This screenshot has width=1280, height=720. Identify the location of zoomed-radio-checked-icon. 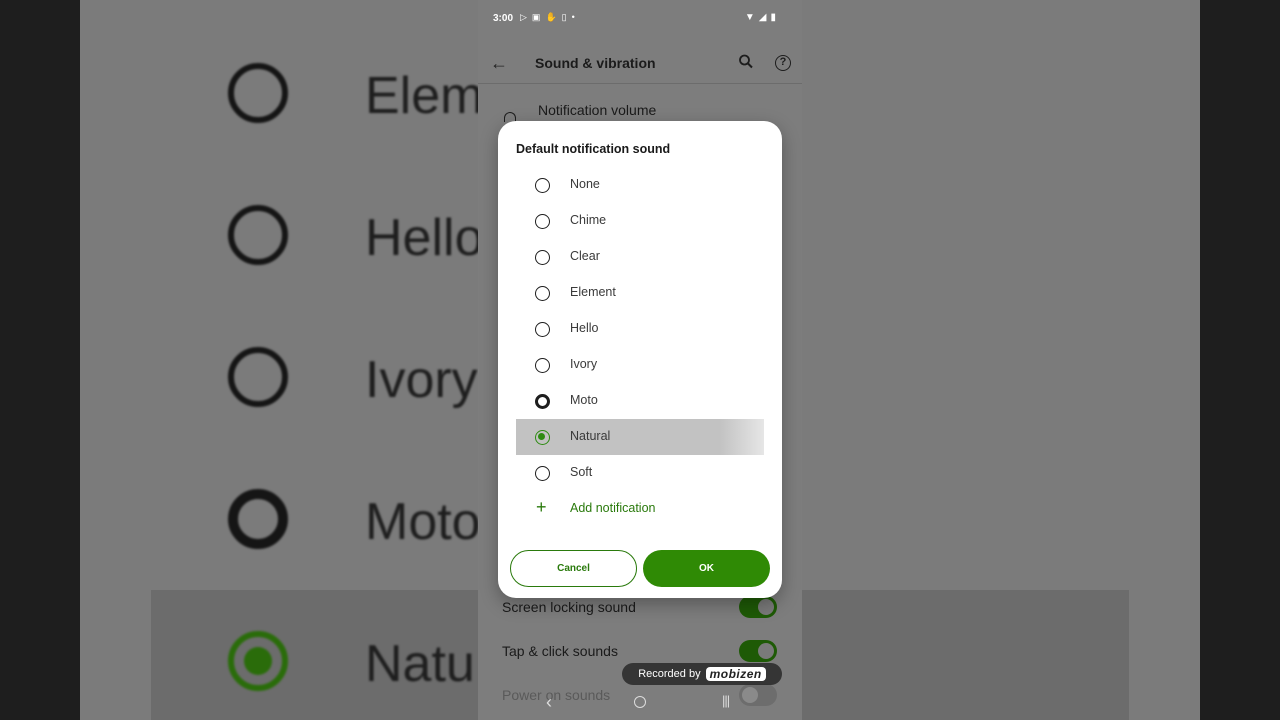
(258, 661).